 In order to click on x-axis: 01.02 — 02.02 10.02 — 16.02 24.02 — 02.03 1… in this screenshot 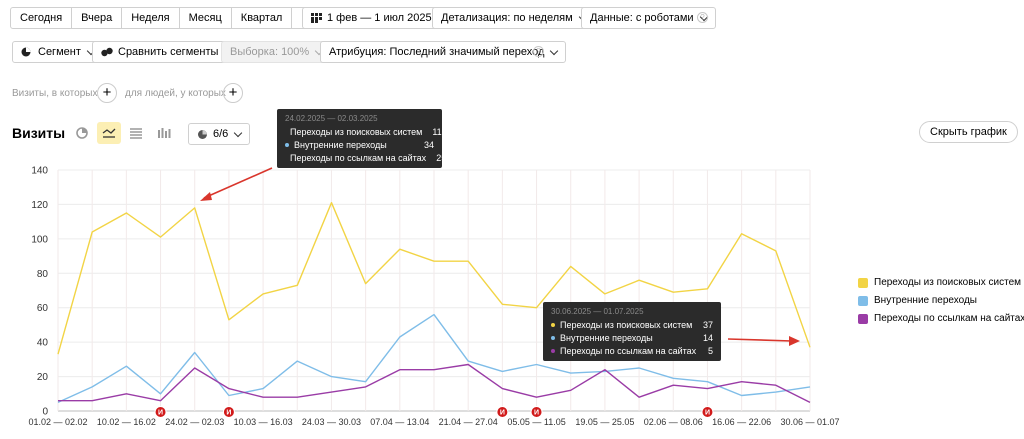, I will do `click(433, 422)`.